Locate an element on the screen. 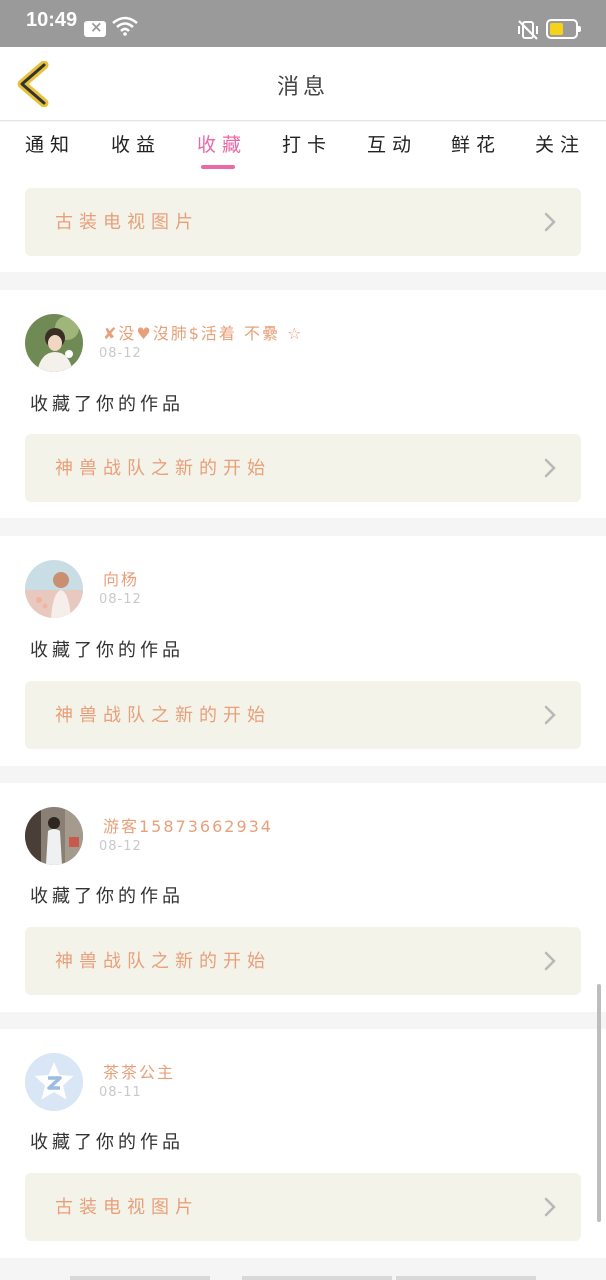 The width and height of the screenshot is (606, 1280). tab-notify: 通知 is located at coordinates (50, 143).